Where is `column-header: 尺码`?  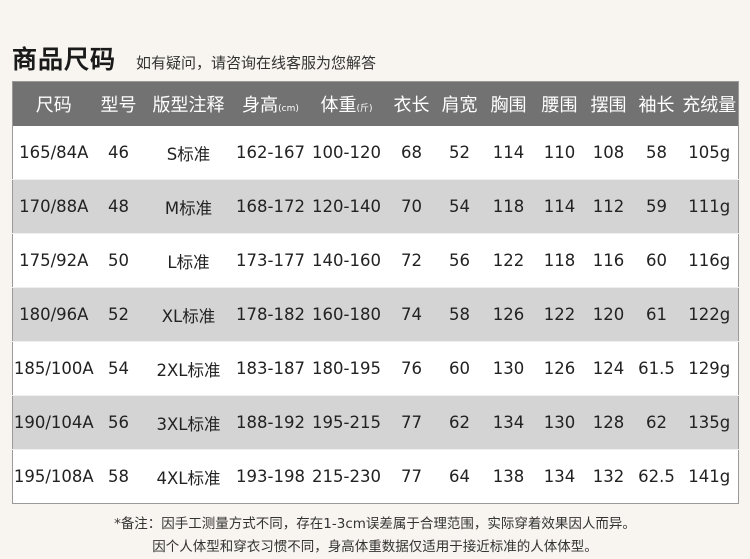 column-header: 尺码 is located at coordinates (53, 103).